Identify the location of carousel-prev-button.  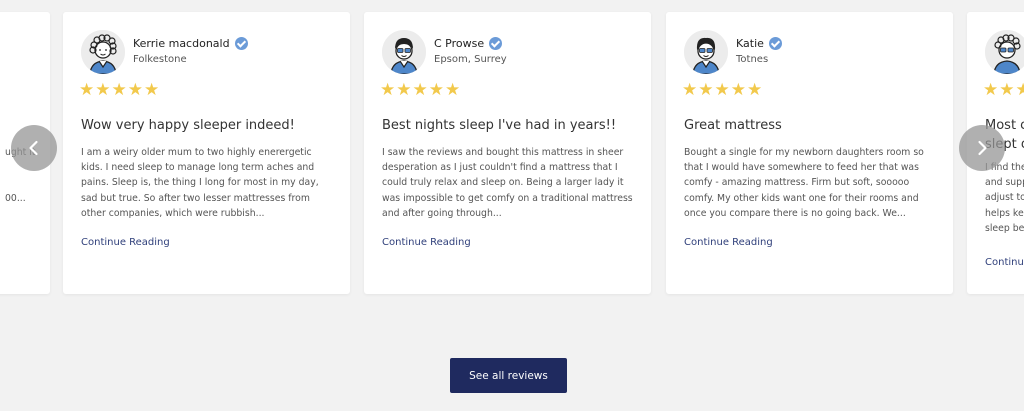
(34, 148).